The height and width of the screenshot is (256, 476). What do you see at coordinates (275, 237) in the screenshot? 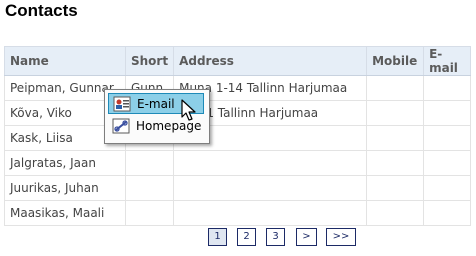
I see `page-3-button: 3` at bounding box center [275, 237].